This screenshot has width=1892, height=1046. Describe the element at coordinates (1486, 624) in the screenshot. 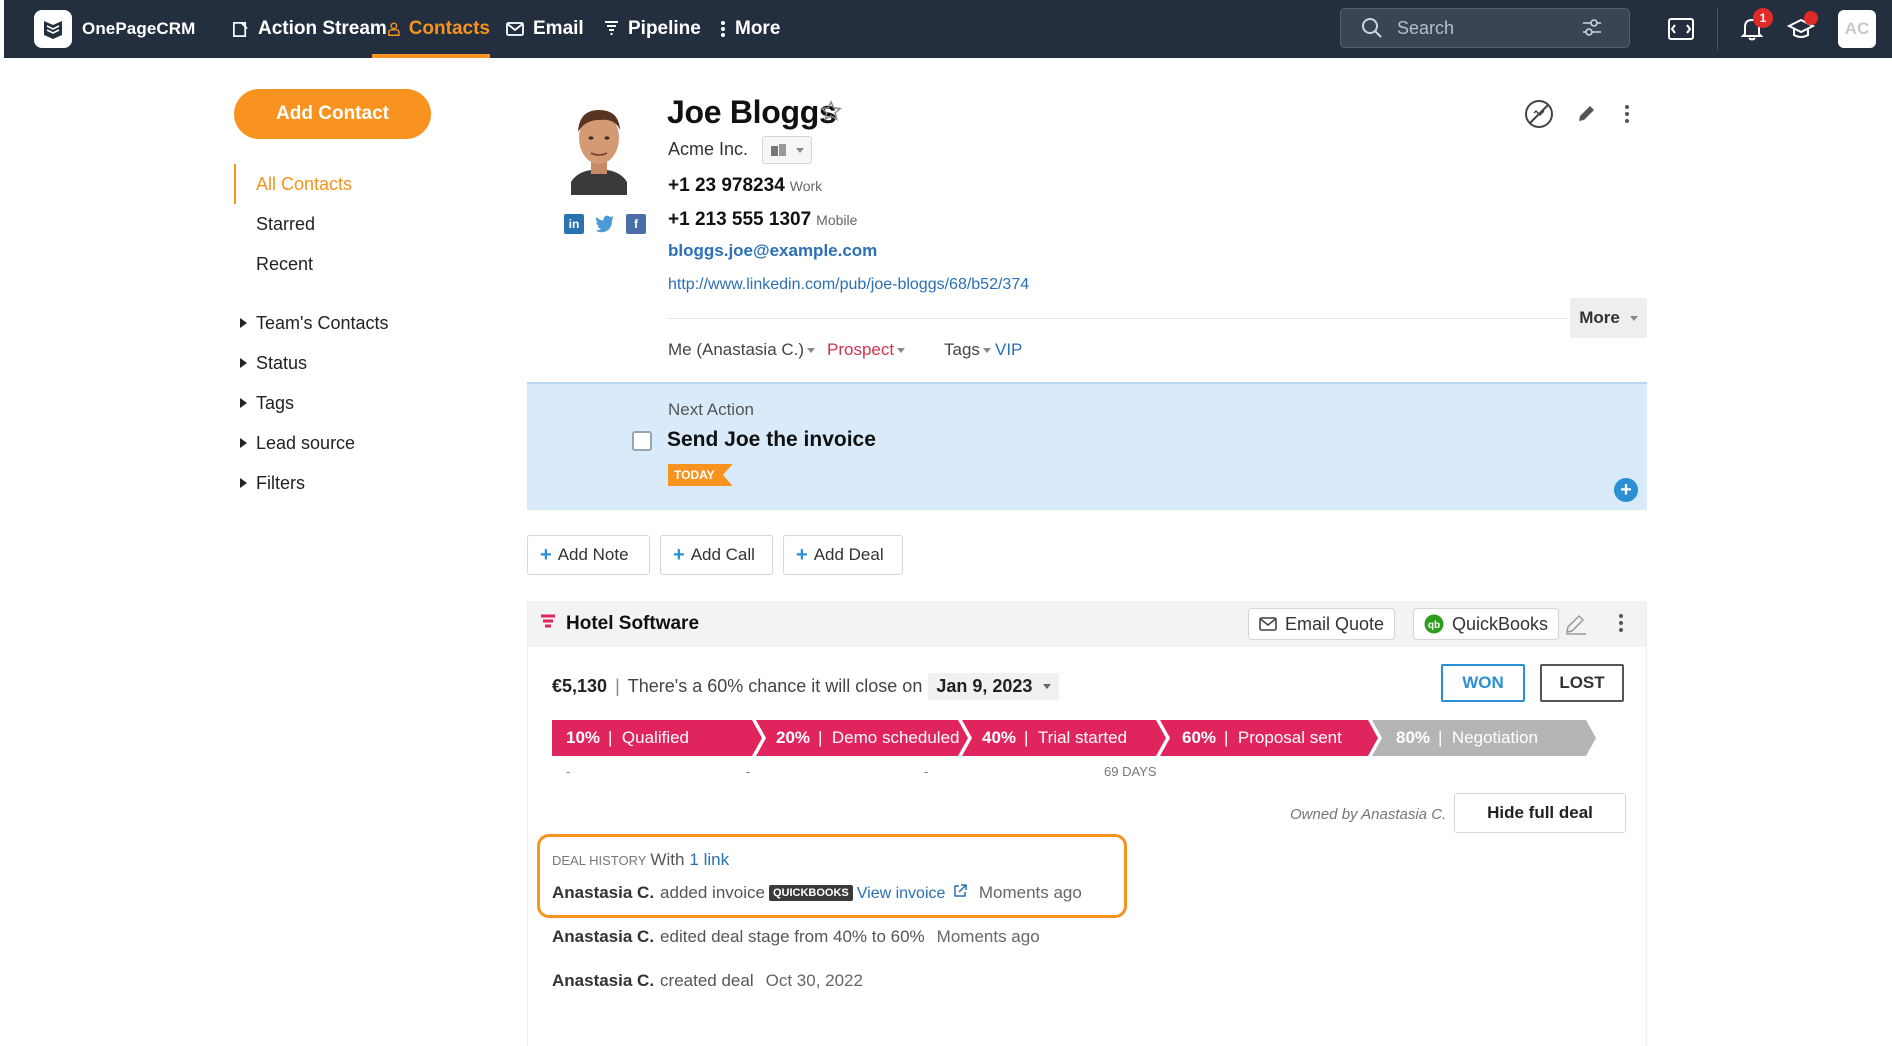

I see `quickbooks-button: qb QuickBooks` at that location.